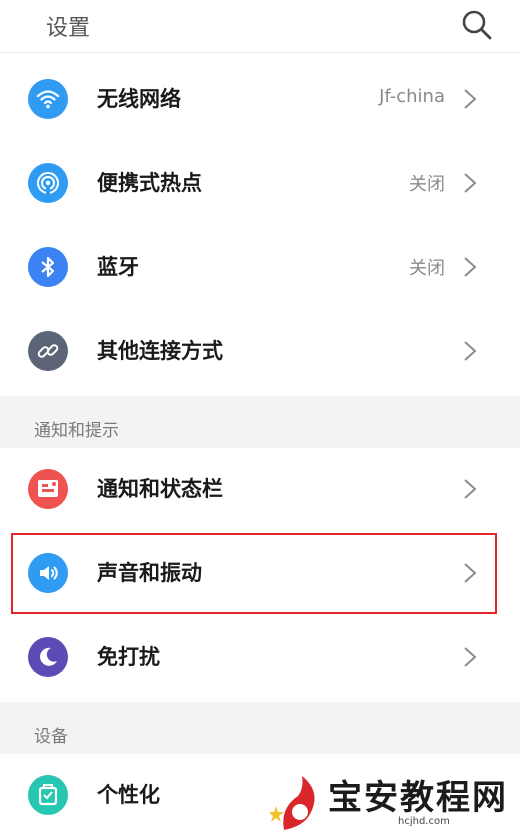 Image resolution: width=520 pixels, height=832 pixels. What do you see at coordinates (48, 795) in the screenshot?
I see `personalize-icon` at bounding box center [48, 795].